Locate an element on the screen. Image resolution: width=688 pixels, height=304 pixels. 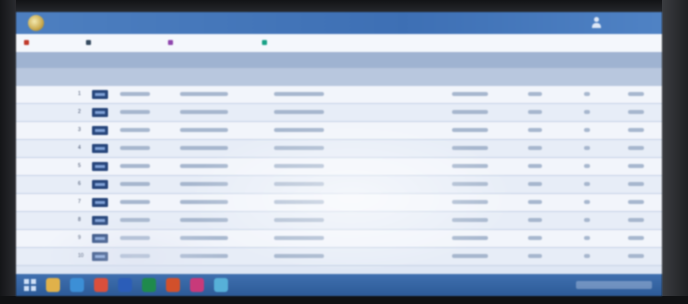
toolbar-item-calendar is located at coordinates (287, 43).